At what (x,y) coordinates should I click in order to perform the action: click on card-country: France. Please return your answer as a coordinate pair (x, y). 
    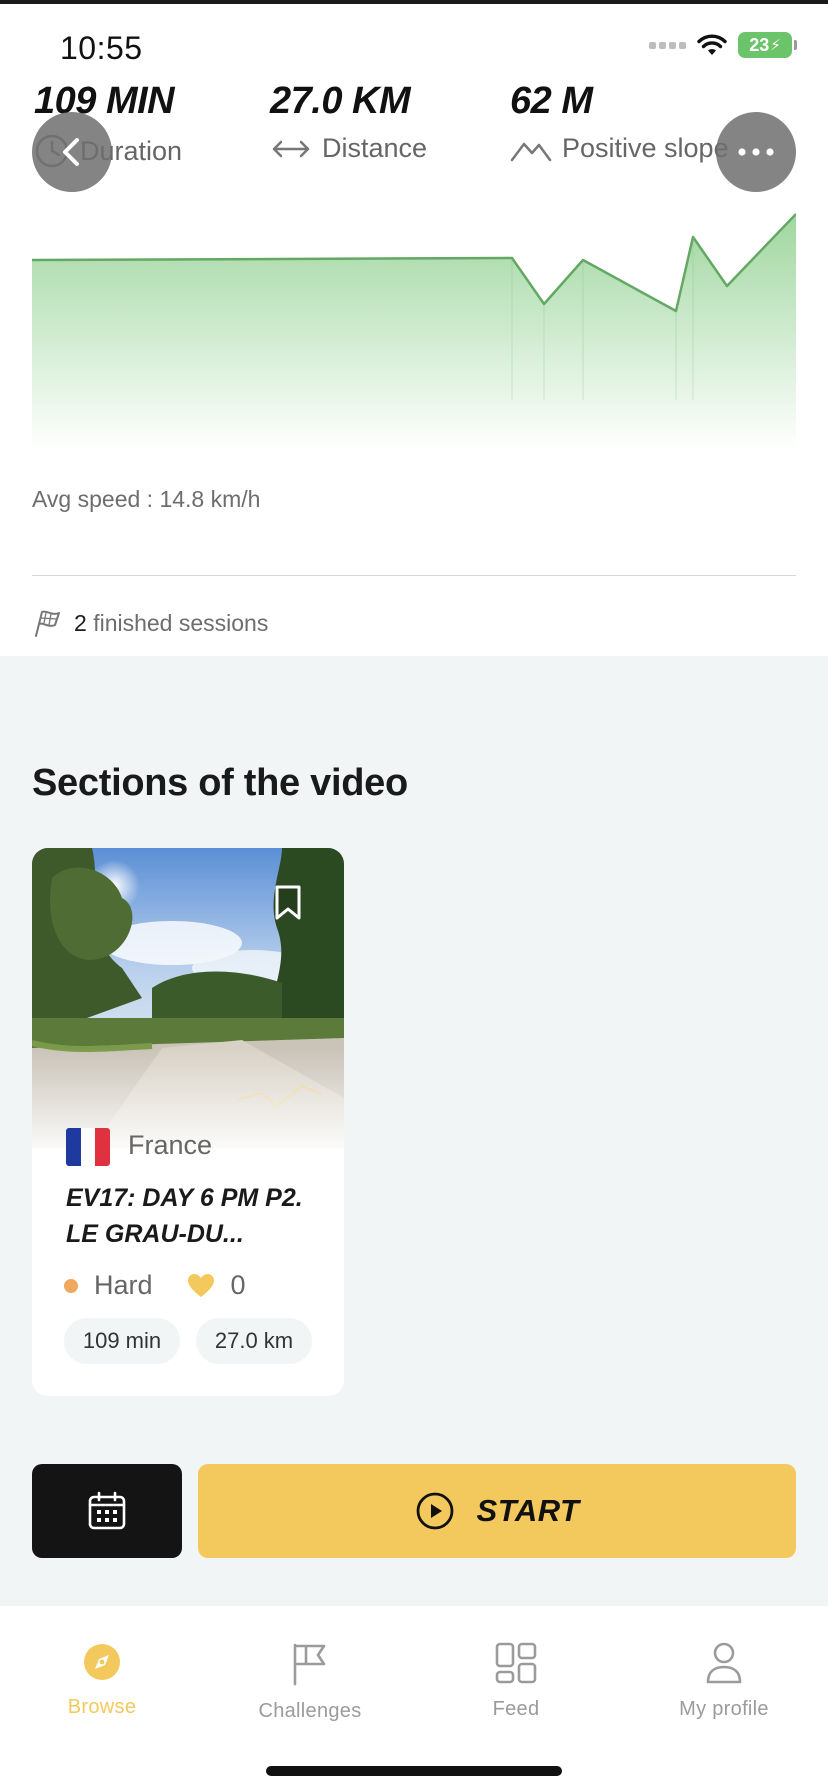
    Looking at the image, I should click on (170, 1145).